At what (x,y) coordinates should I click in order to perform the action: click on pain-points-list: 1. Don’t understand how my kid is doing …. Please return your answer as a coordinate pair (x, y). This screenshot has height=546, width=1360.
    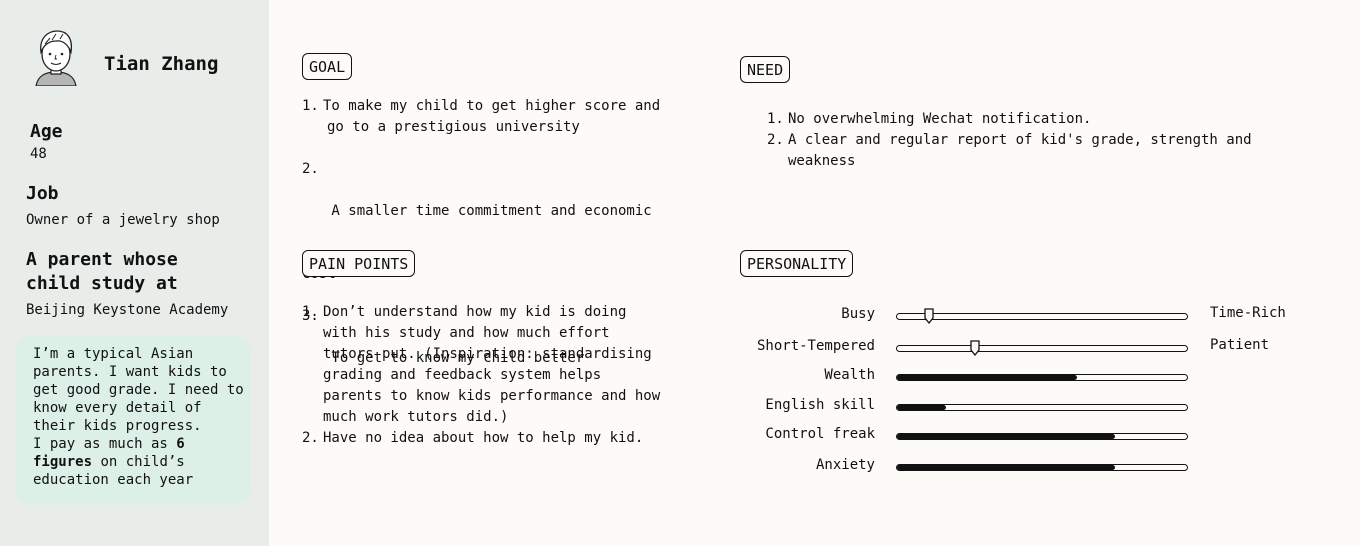
    Looking at the image, I should click on (492, 375).